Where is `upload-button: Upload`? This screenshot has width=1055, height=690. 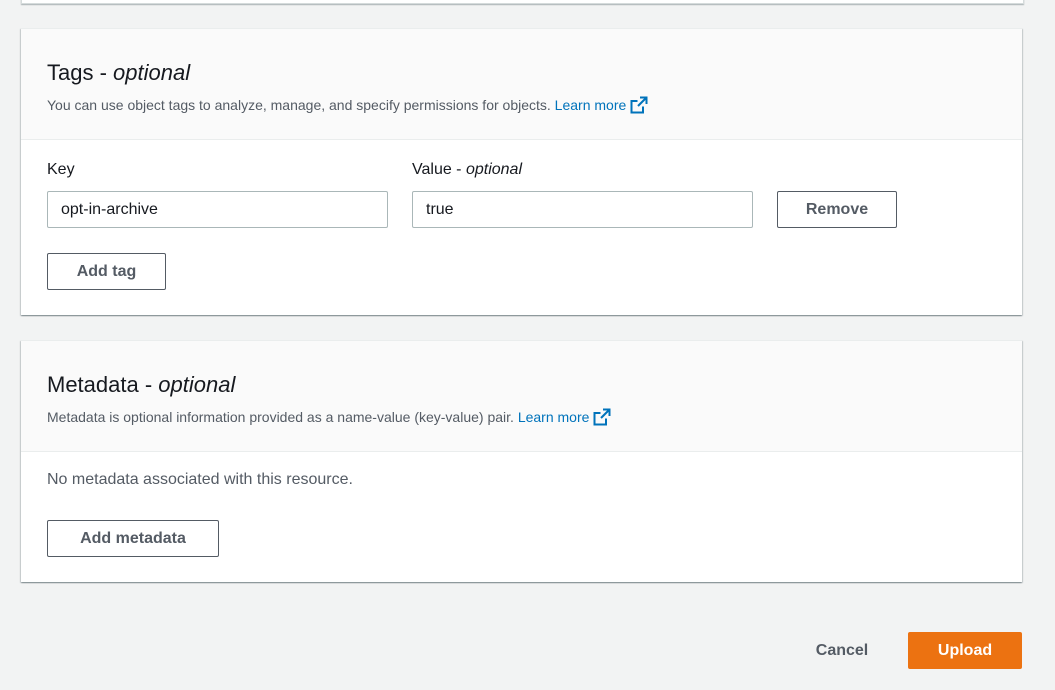 upload-button: Upload is located at coordinates (965, 650).